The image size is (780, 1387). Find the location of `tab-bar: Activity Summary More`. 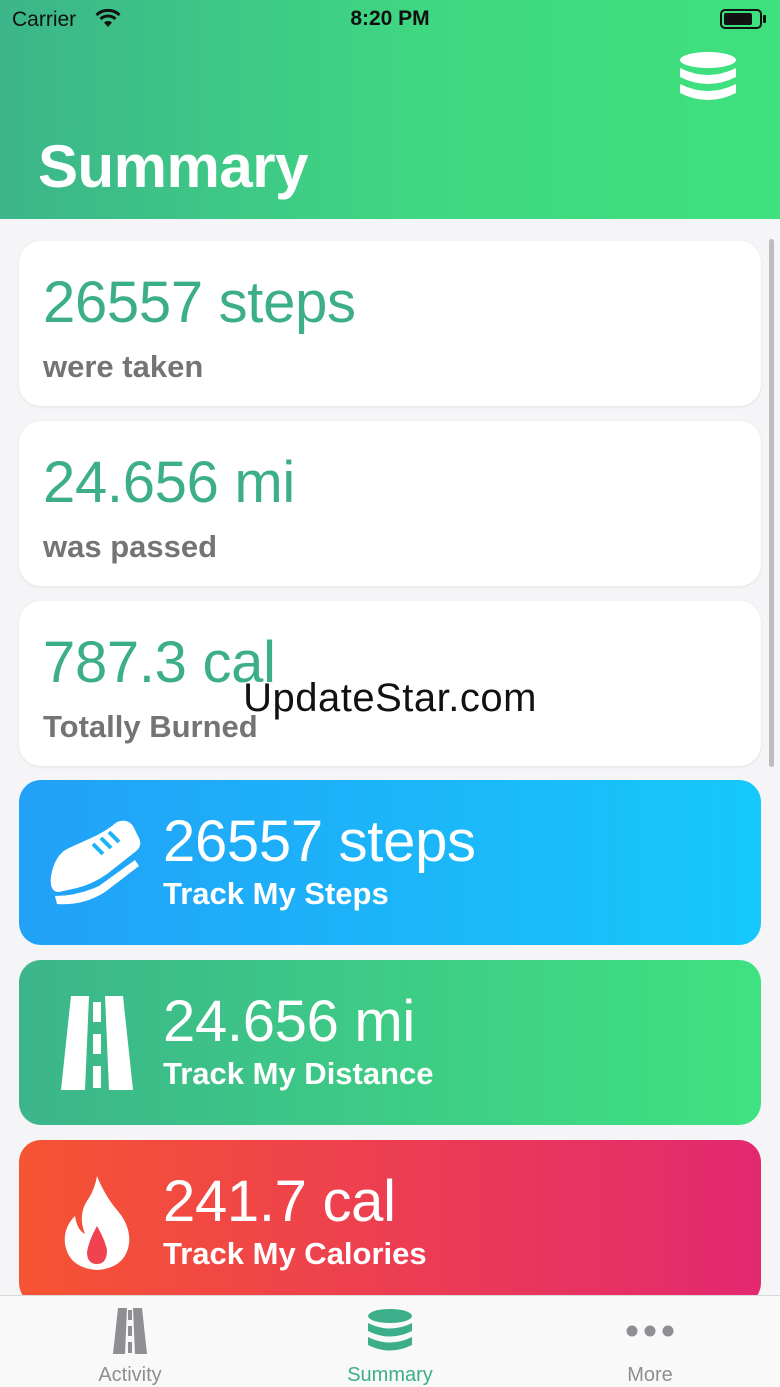

tab-bar: Activity Summary More is located at coordinates (390, 1341).